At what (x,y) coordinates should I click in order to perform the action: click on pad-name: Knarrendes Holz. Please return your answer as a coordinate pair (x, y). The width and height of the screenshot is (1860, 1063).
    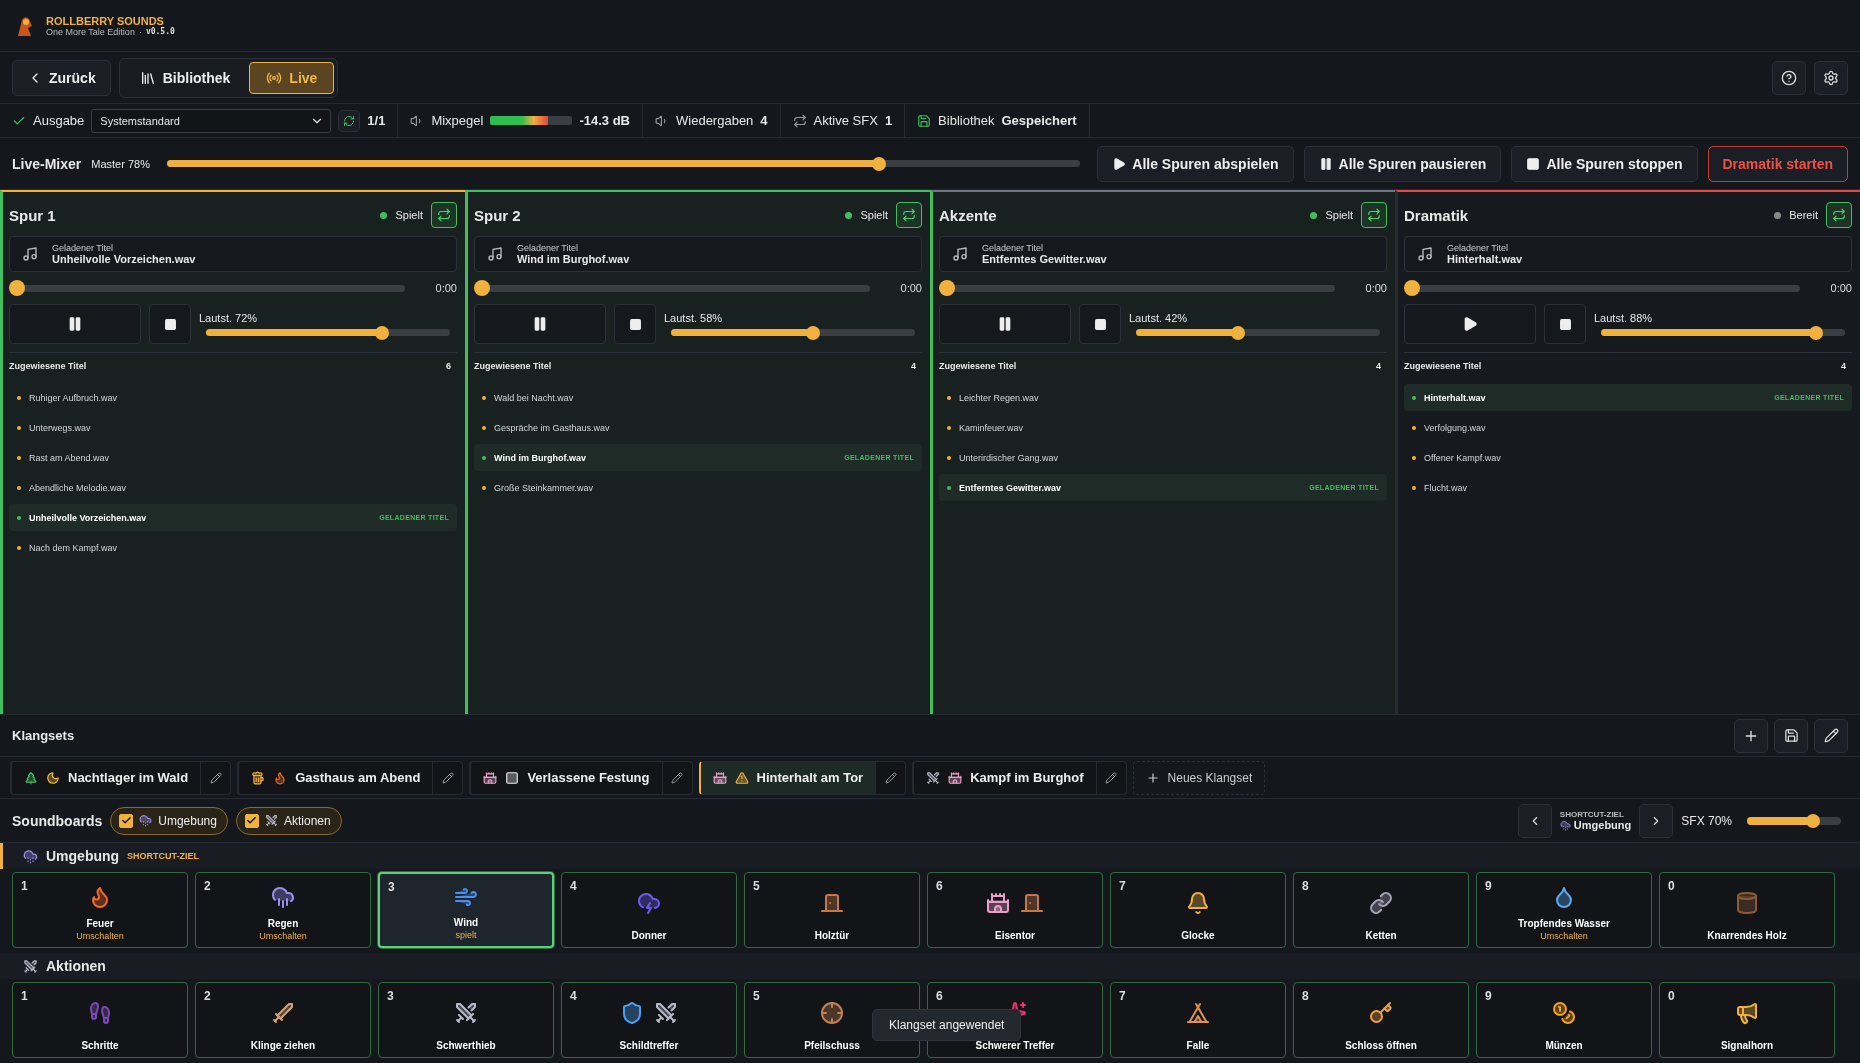
    Looking at the image, I should click on (1747, 935).